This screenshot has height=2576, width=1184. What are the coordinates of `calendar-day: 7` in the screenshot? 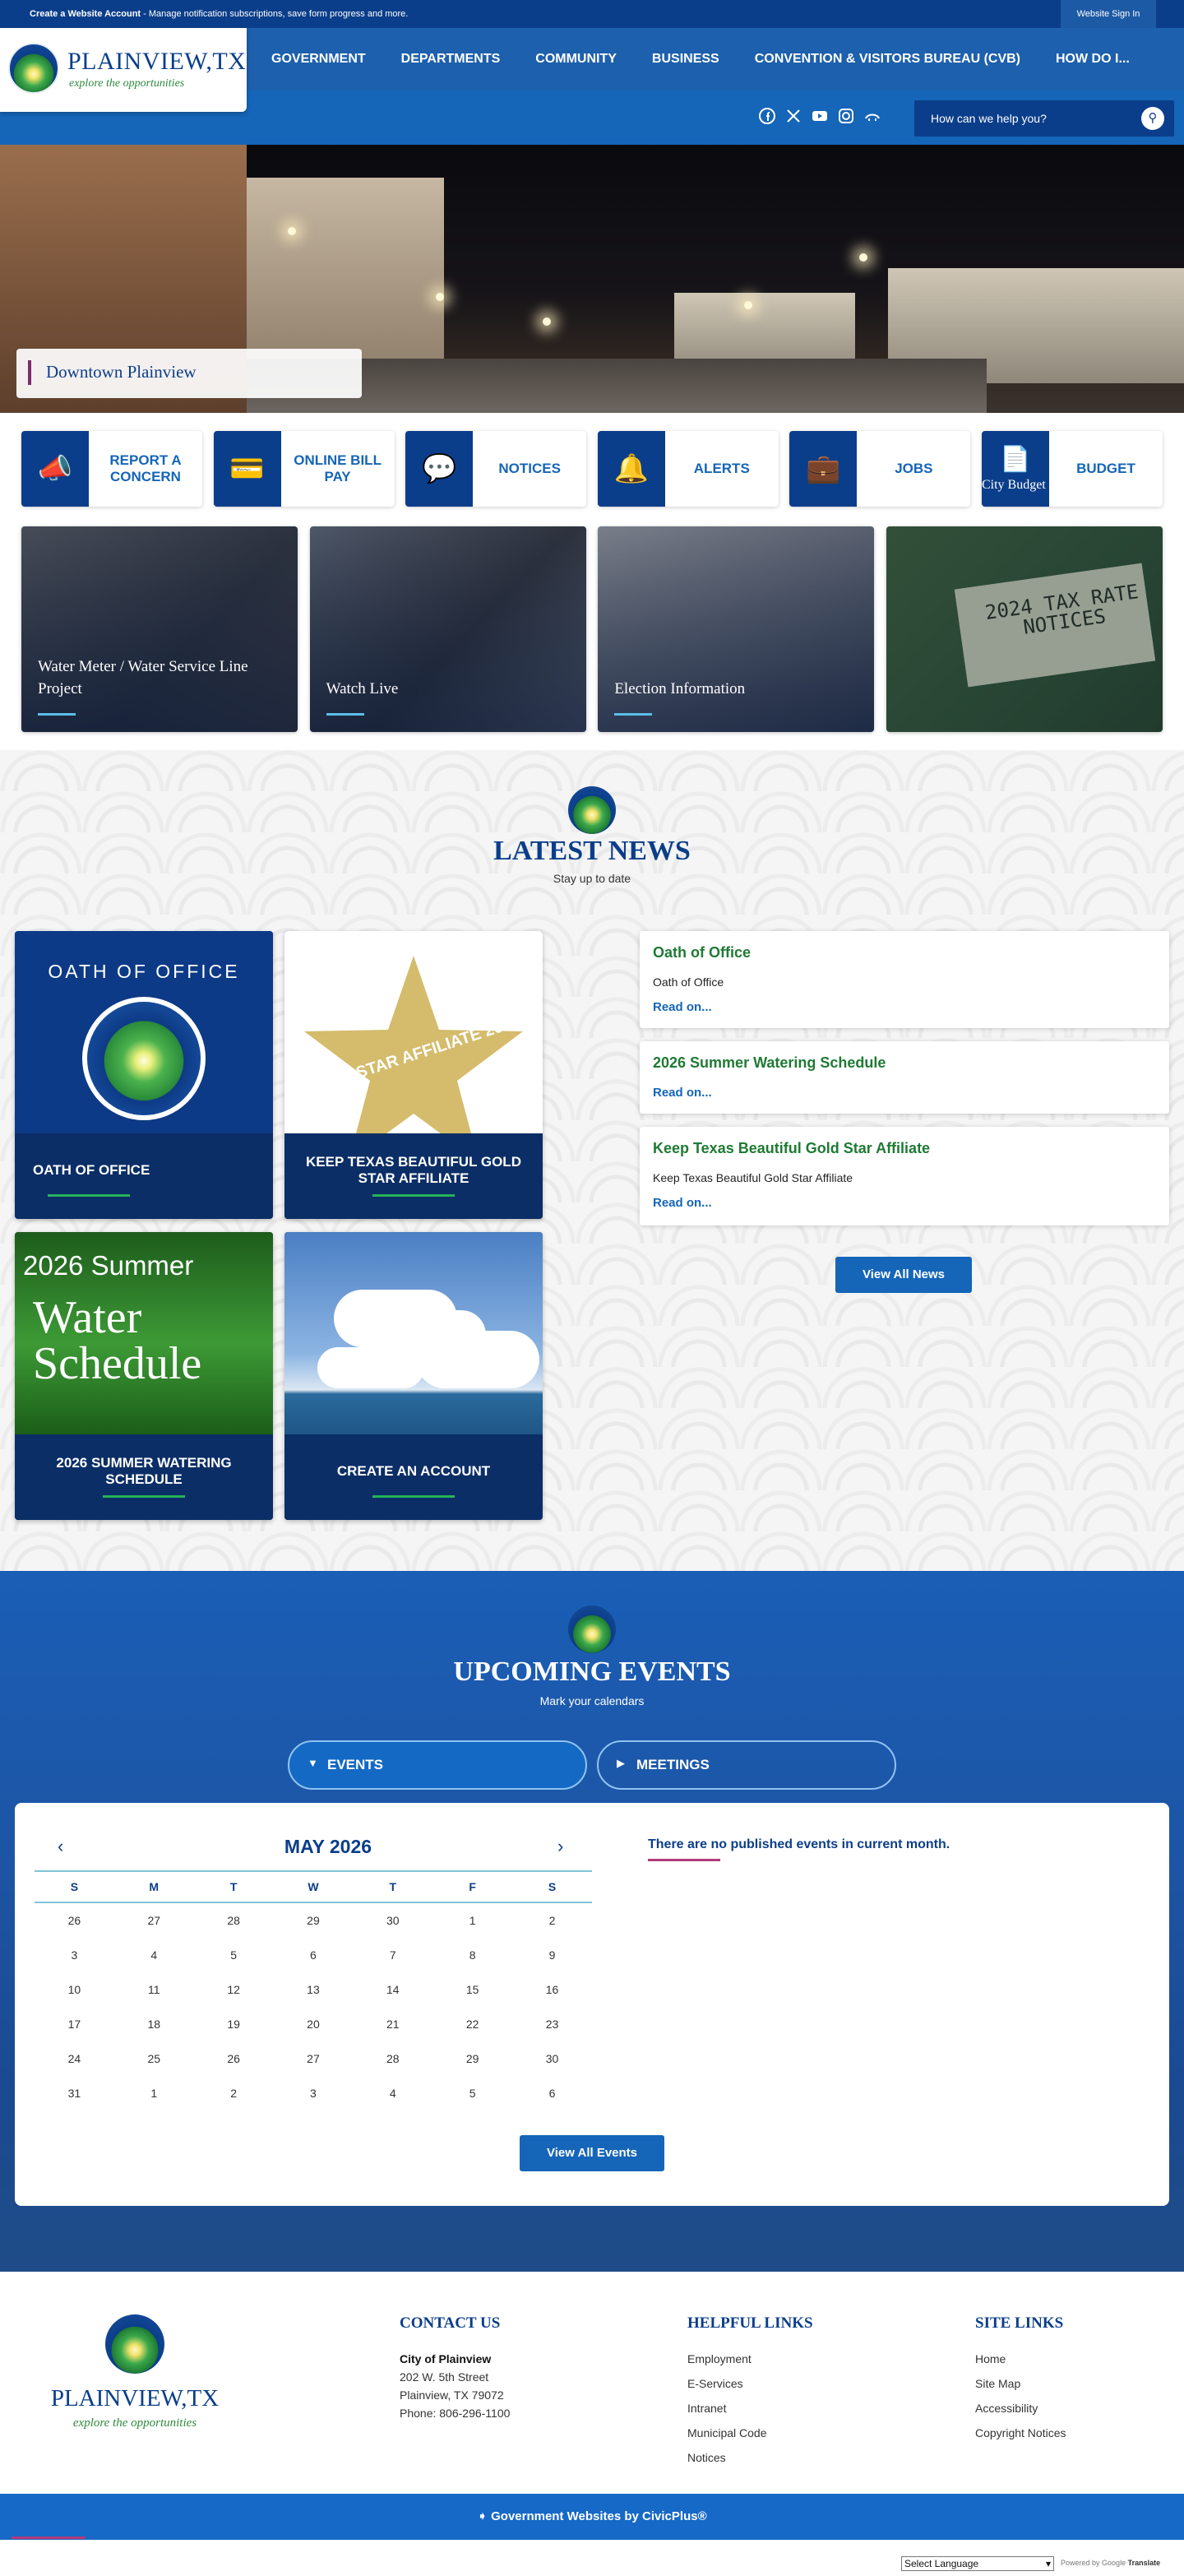 It's located at (392, 1955).